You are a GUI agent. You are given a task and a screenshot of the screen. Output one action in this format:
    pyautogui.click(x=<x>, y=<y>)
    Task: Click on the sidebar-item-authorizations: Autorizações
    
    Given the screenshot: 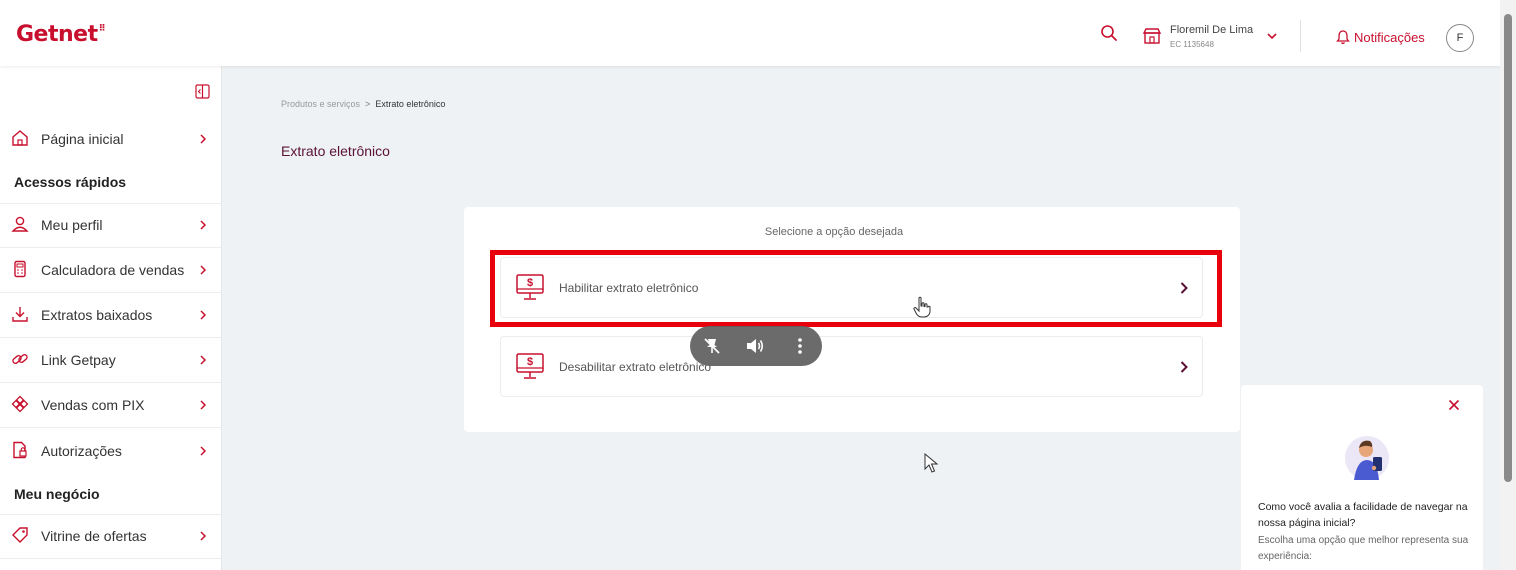 What is the action you would take?
    pyautogui.click(x=111, y=451)
    